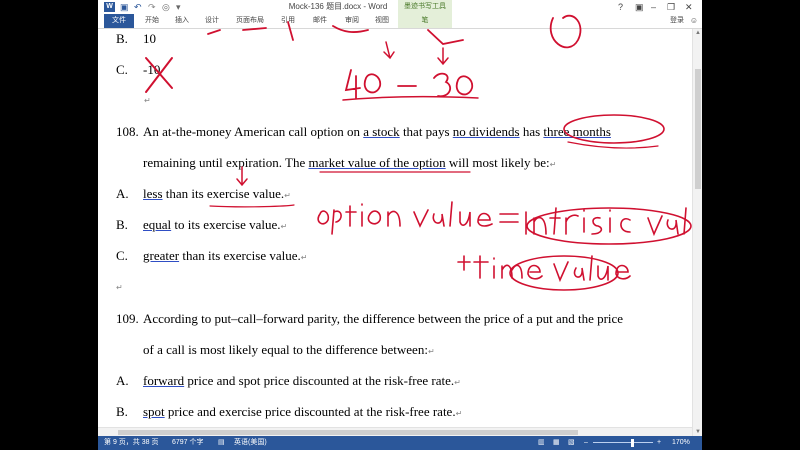  I want to click on restore-button: ❐, so click(671, 7).